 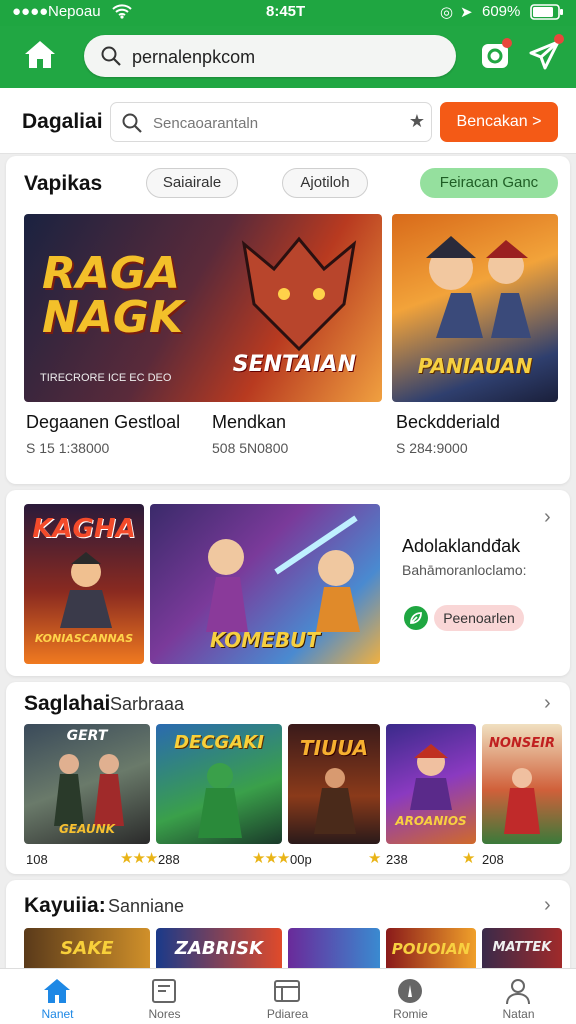 I want to click on top-bar: pernalenpkcom, so click(x=288, y=57).